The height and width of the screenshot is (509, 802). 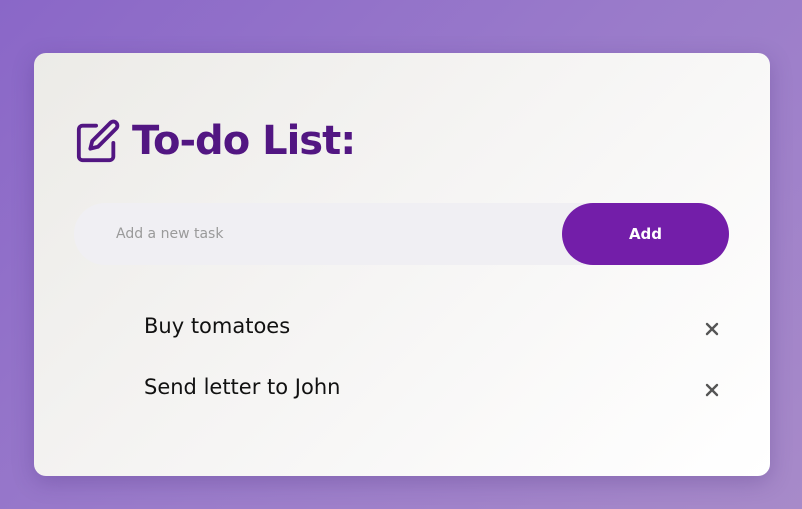 I want to click on task-text: Send letter to John, so click(x=242, y=386).